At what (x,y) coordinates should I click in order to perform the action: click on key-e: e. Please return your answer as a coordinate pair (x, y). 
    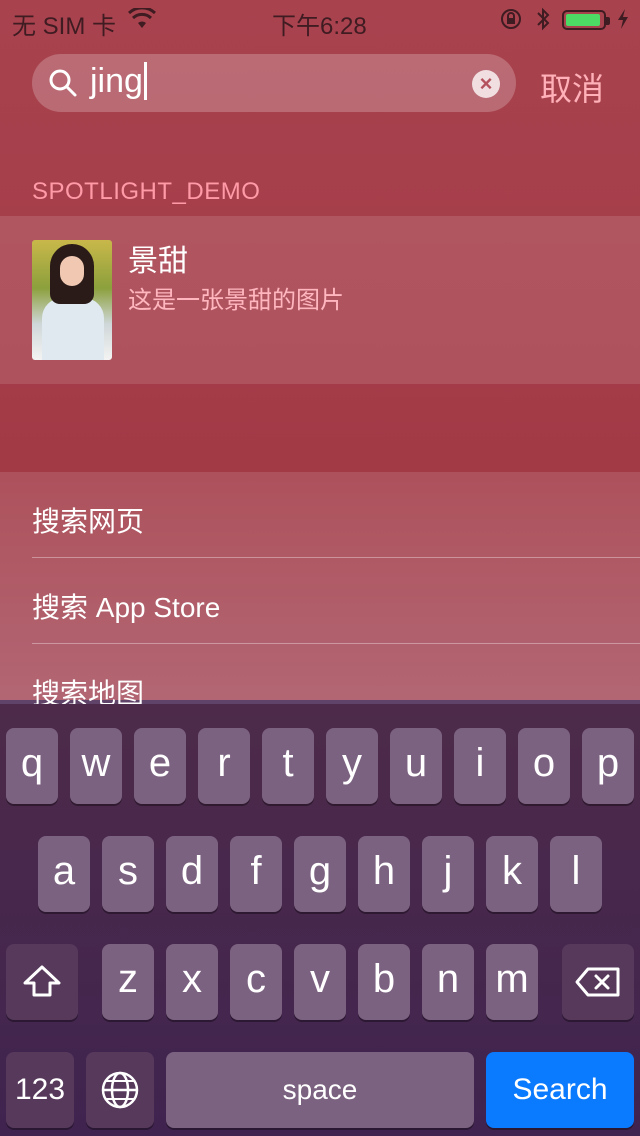
    Looking at the image, I should click on (160, 766).